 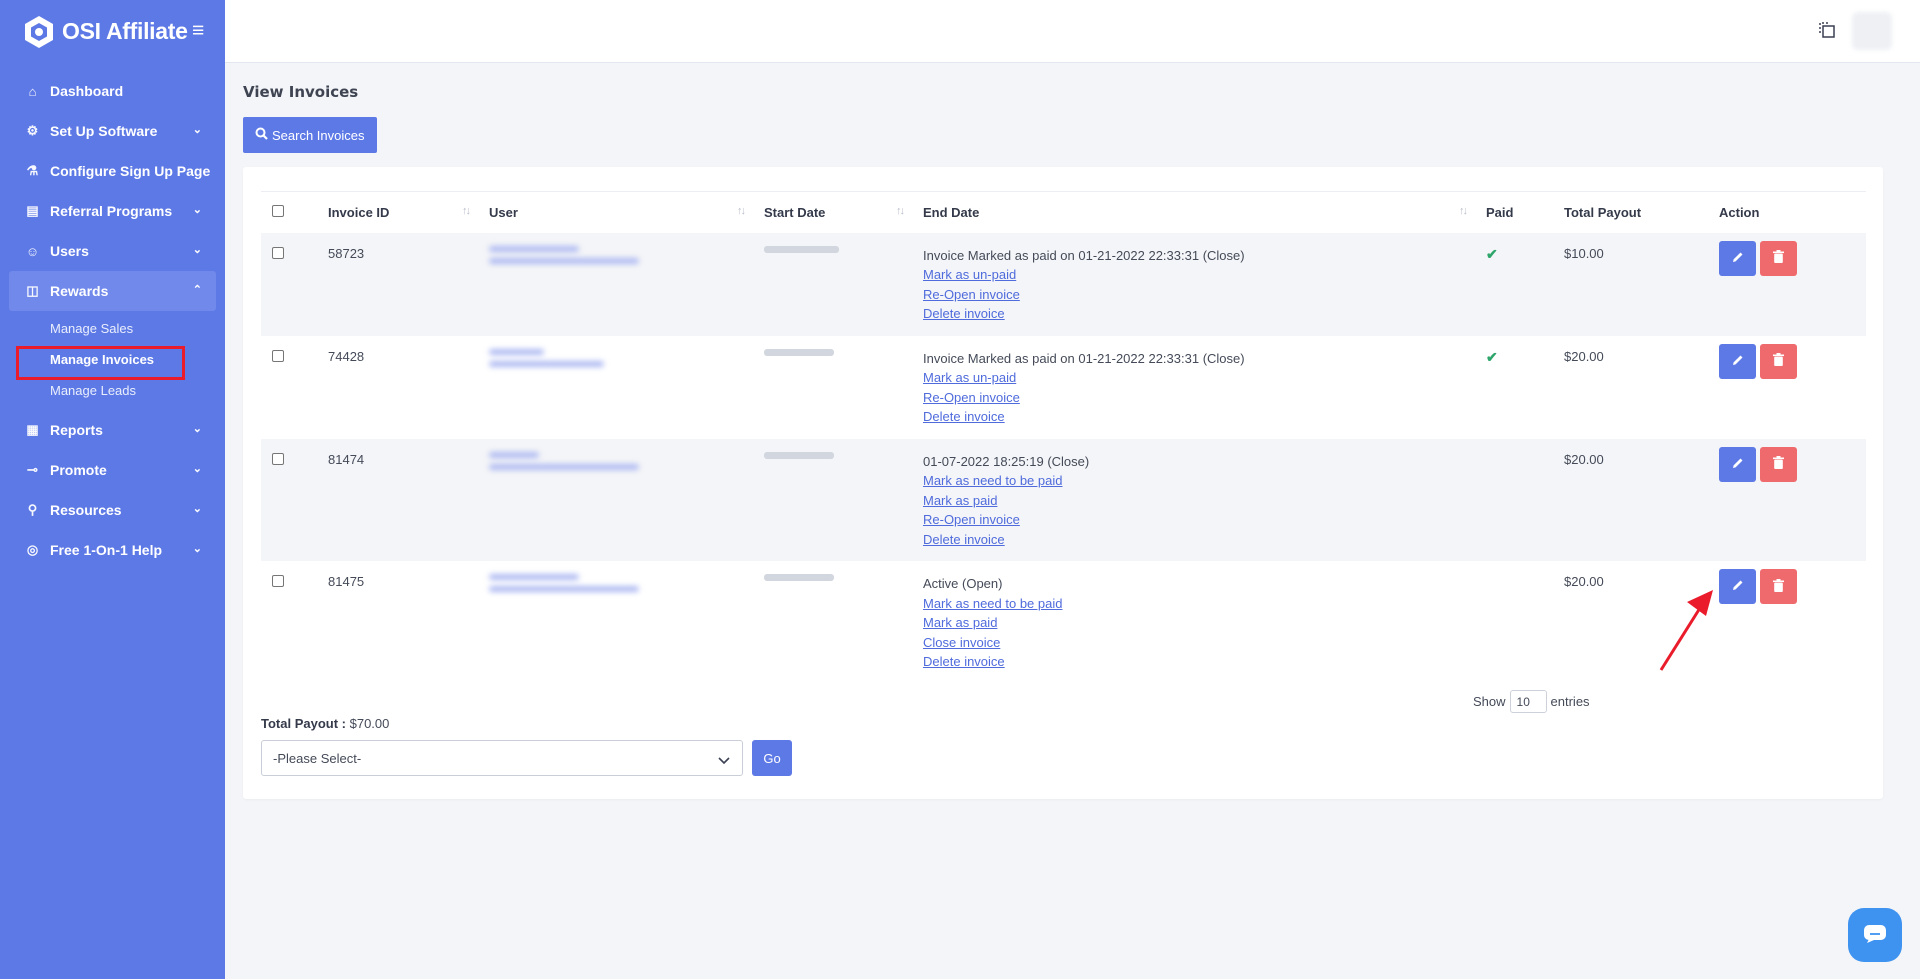 I want to click on invoice-id-cell: 74428, so click(x=346, y=356).